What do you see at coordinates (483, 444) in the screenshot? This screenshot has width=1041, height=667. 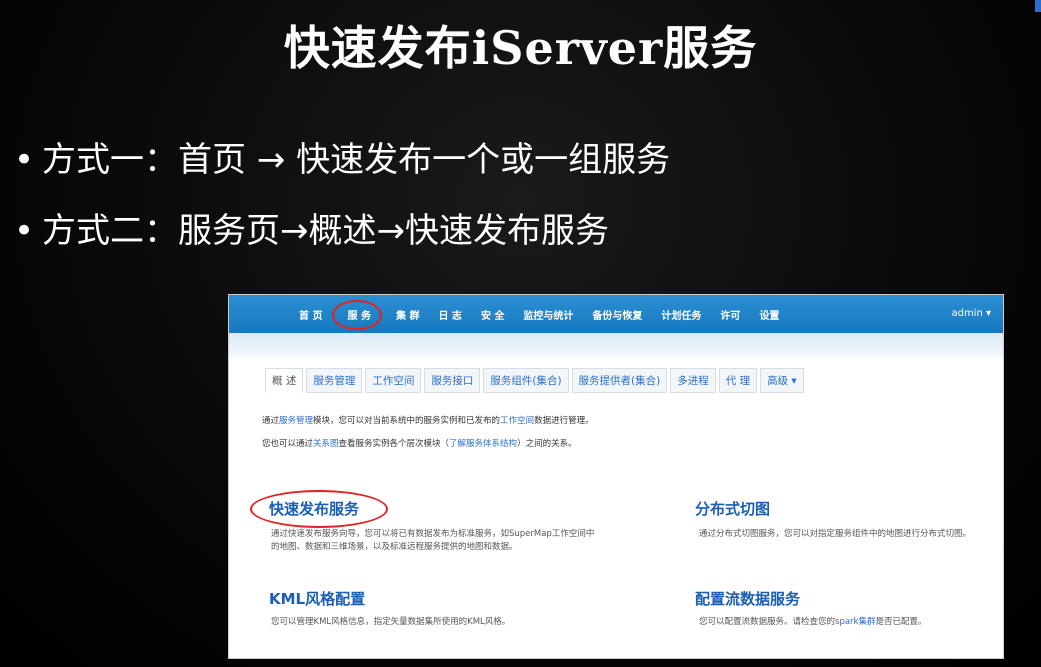 I see `service-architecture-link: 了解服务体系结构` at bounding box center [483, 444].